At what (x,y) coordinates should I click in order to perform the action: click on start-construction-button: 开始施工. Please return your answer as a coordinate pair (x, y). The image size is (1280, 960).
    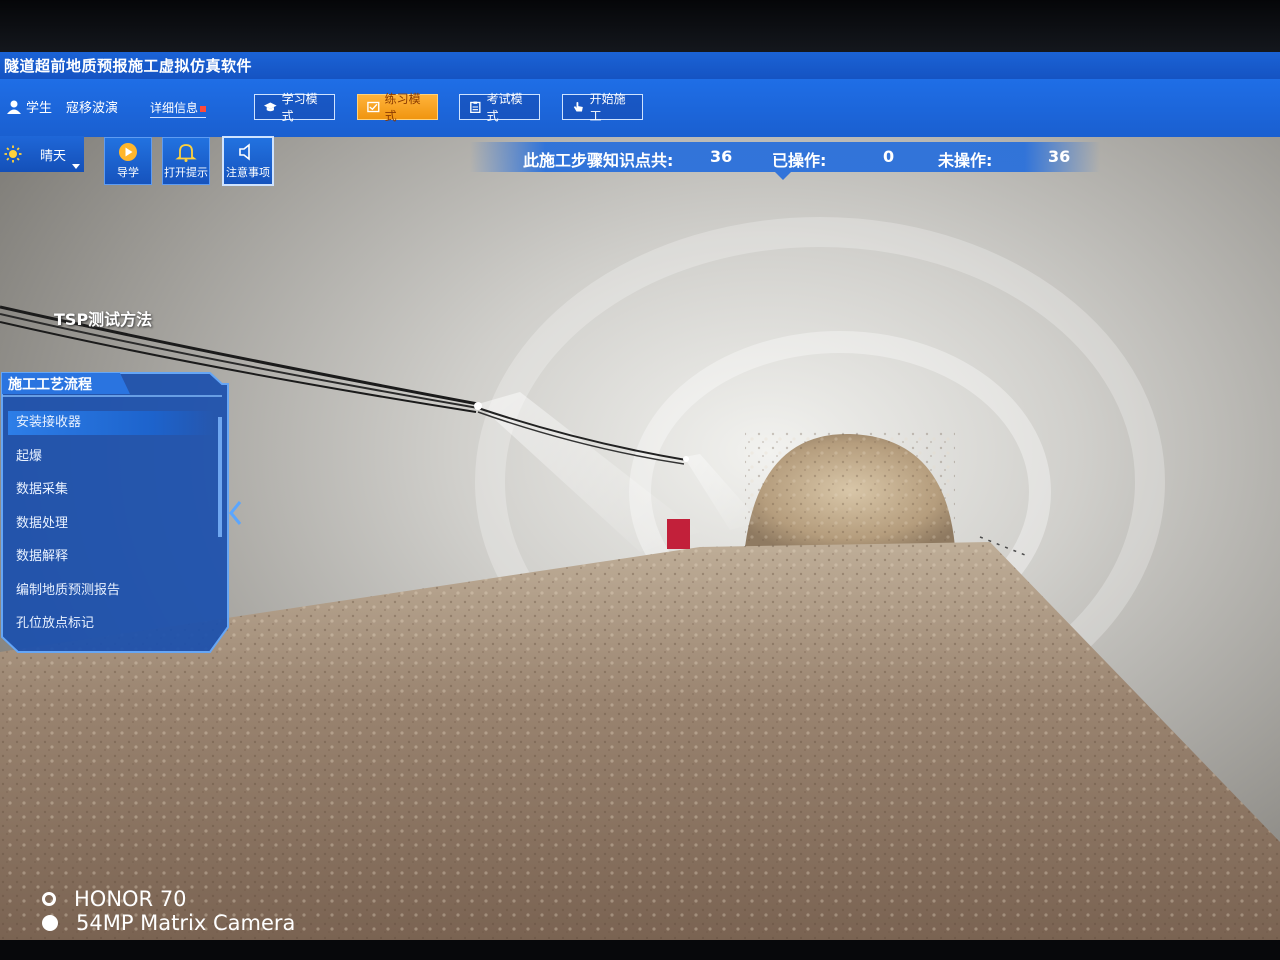
    Looking at the image, I should click on (602, 107).